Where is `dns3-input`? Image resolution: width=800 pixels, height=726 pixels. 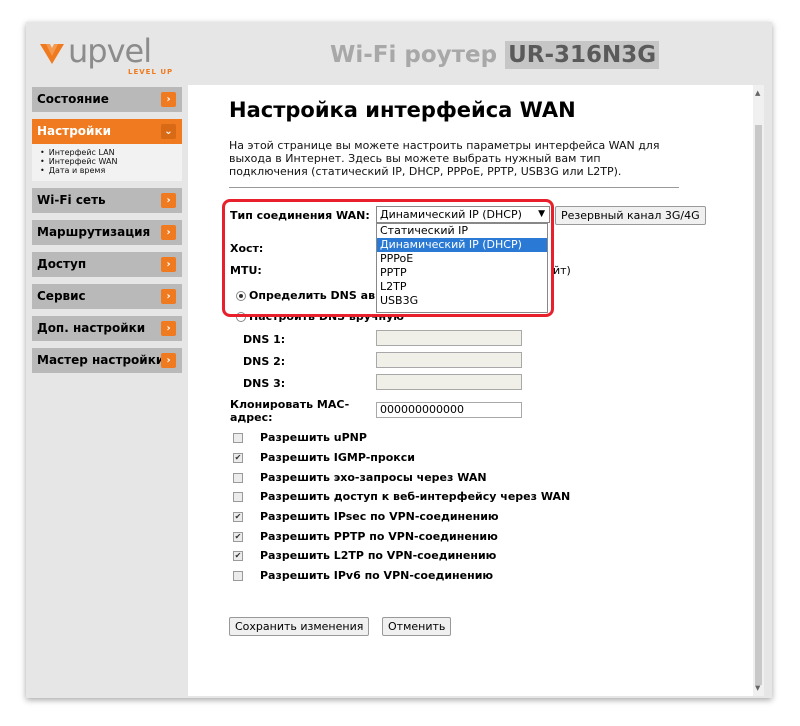 dns3-input is located at coordinates (449, 382).